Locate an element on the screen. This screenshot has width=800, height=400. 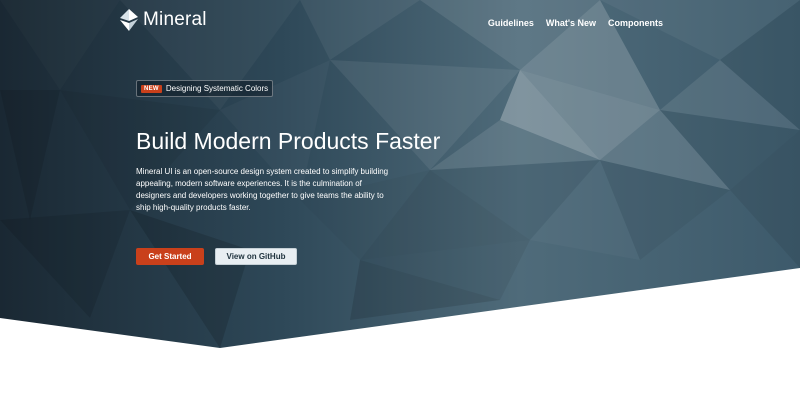
brand-logo-link: Mineral is located at coordinates (163, 20).